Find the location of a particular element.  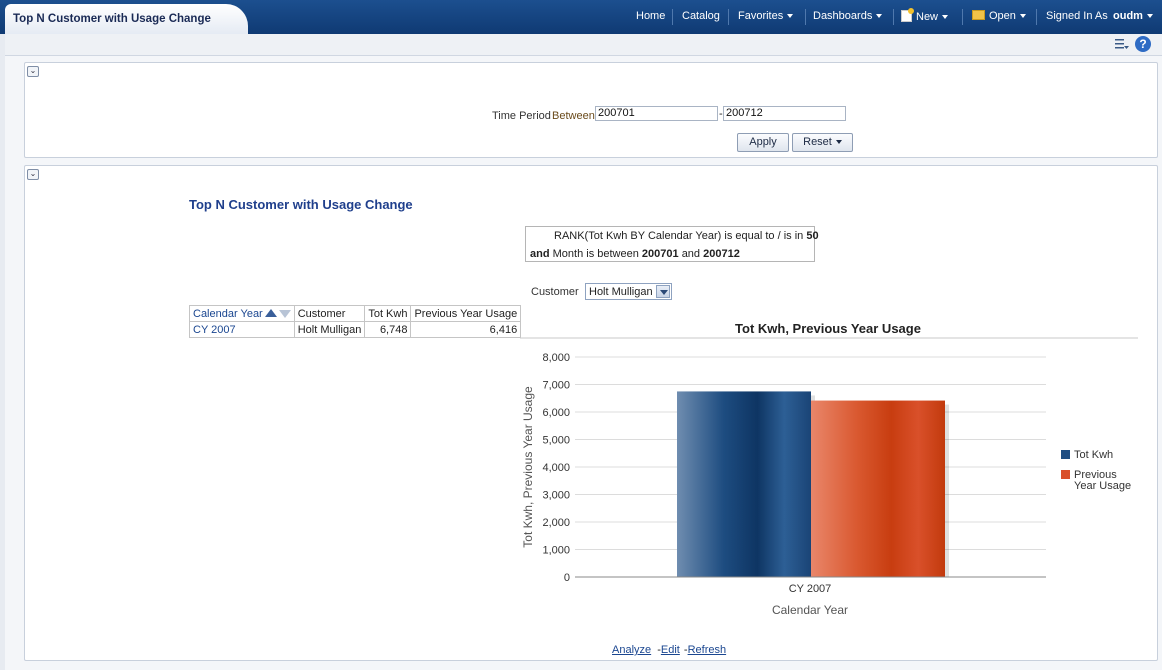

operator-label: Between is located at coordinates (573, 116).